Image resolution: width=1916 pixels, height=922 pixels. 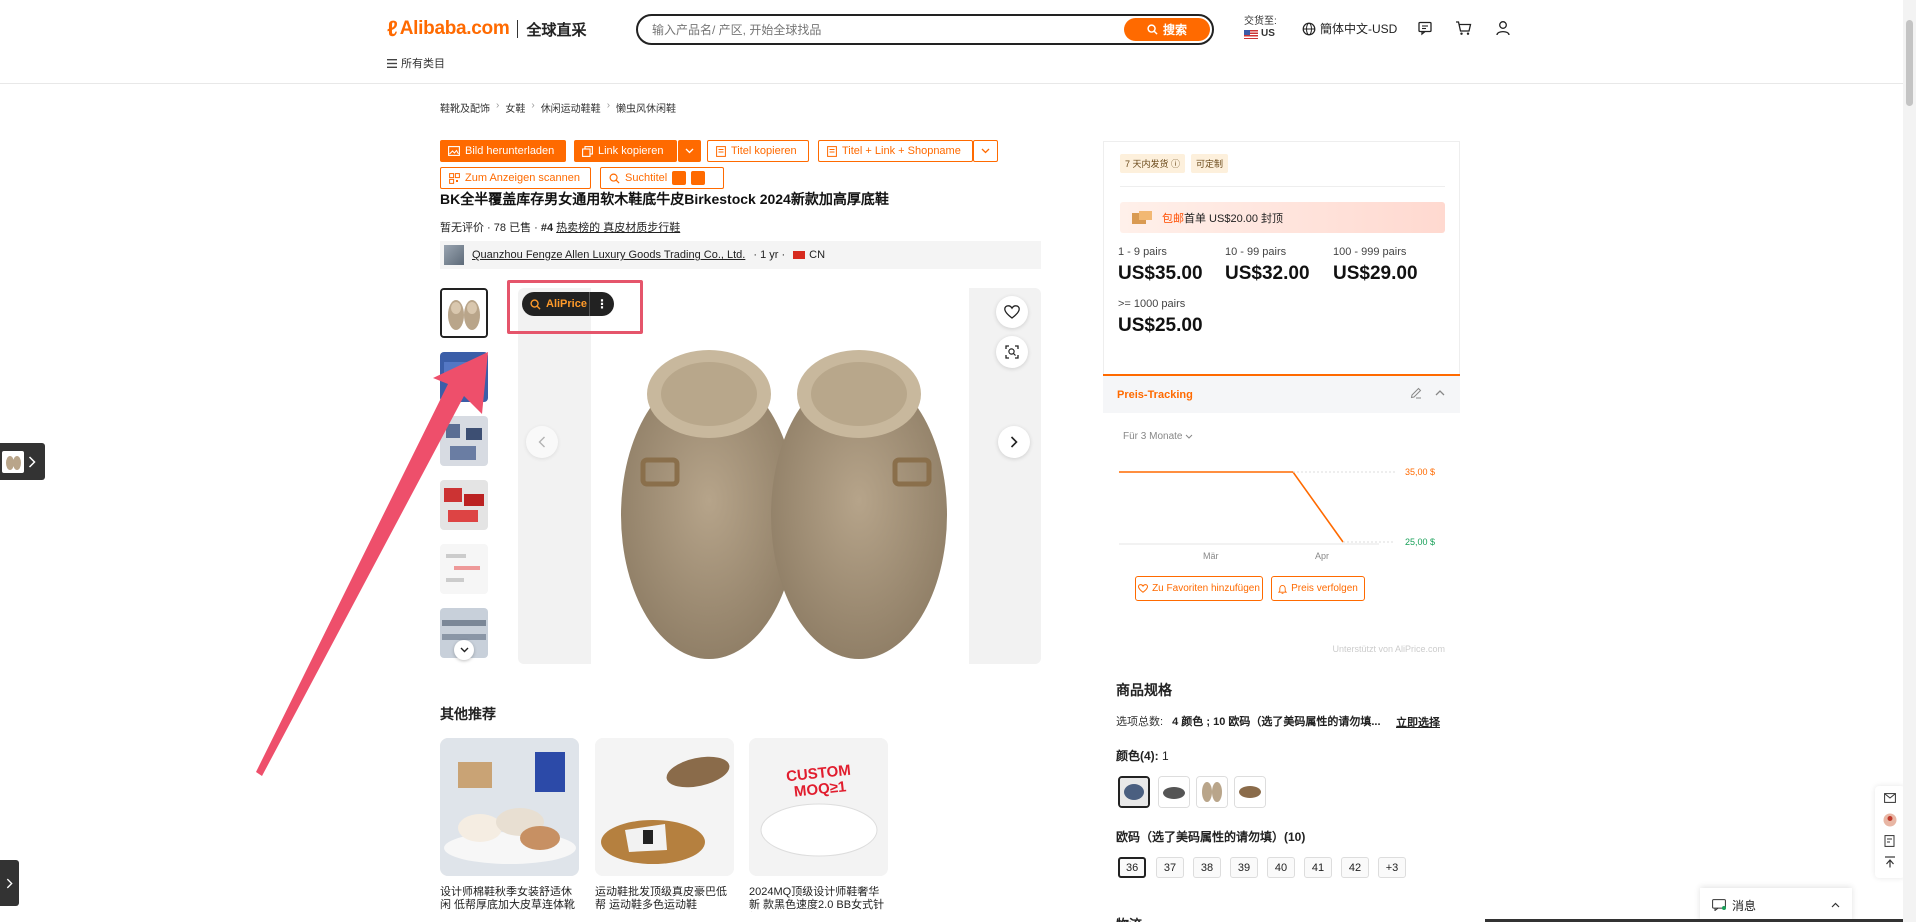 I want to click on tier-quantity: 100 - 999 pairs, so click(x=1370, y=252).